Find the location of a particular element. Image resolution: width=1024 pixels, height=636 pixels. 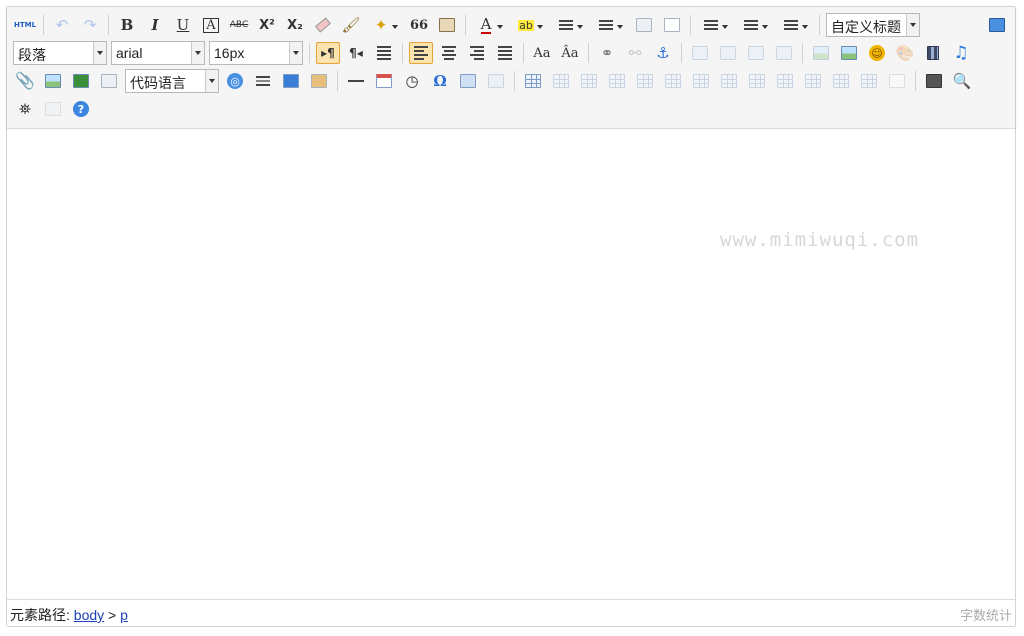

anchor-button: ⚓ is located at coordinates (663, 53).